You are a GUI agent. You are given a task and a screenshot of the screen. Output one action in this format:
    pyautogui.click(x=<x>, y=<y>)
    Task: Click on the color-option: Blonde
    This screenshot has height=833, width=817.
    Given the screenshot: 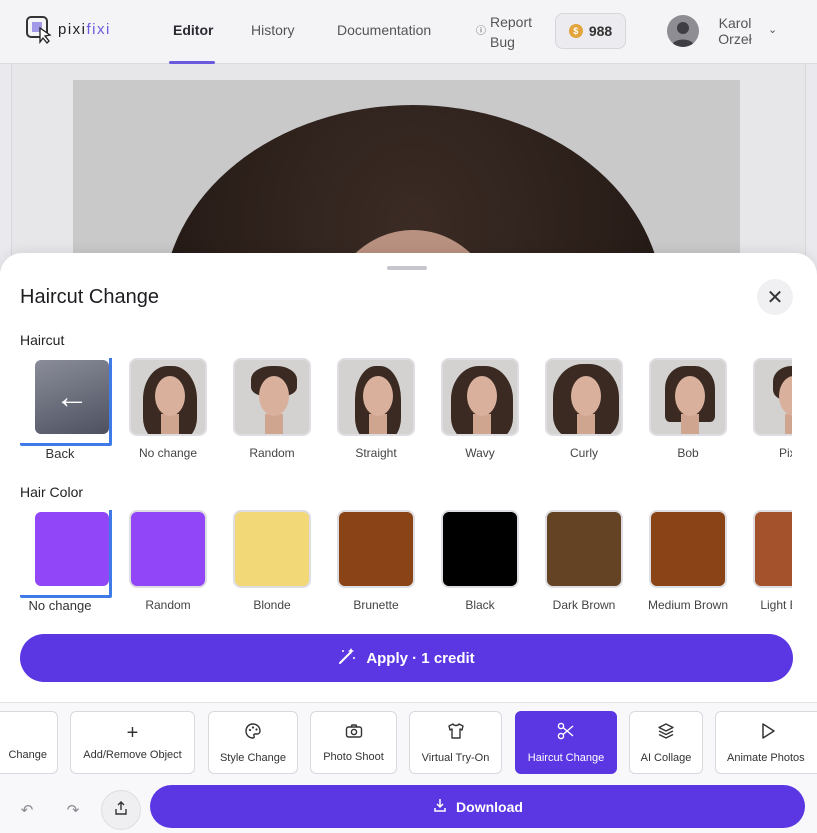 What is the action you would take?
    pyautogui.click(x=272, y=561)
    